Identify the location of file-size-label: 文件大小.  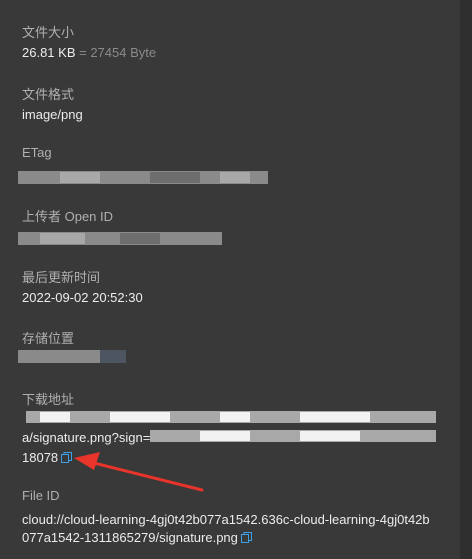
(48, 32).